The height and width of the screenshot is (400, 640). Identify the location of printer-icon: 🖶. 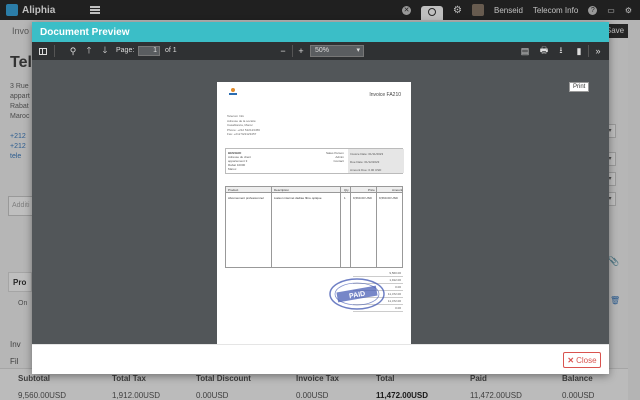
(544, 50).